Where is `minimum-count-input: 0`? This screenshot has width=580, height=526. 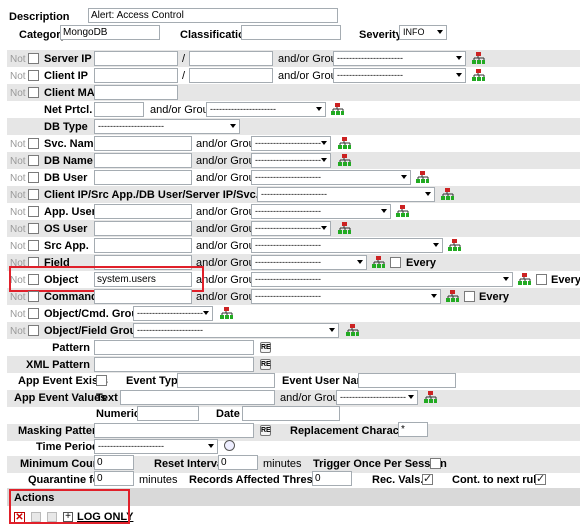
minimum-count-input: 0 is located at coordinates (114, 462).